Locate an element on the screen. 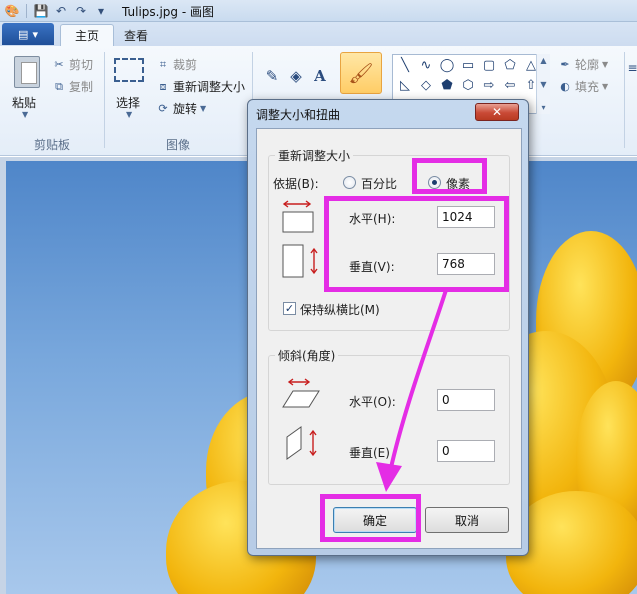 The height and width of the screenshot is (594, 637). save-icon: 💾 is located at coordinates (41, 11).